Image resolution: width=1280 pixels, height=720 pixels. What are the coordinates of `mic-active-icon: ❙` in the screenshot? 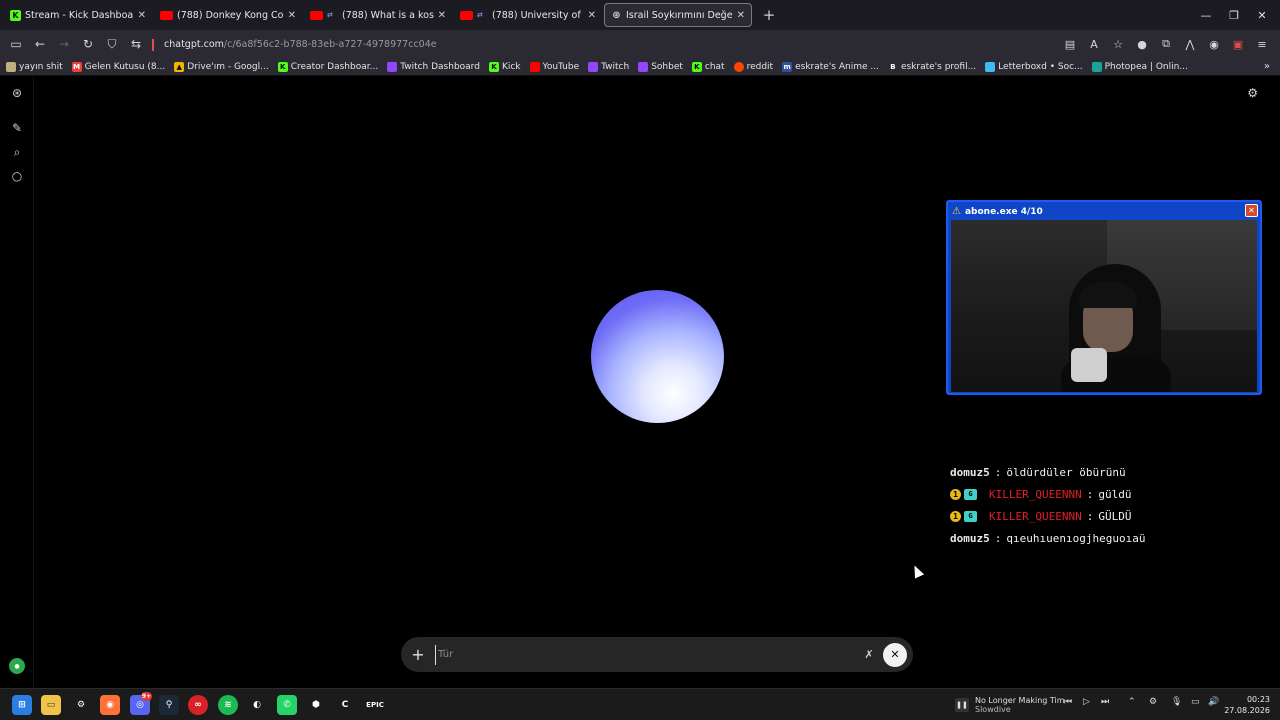 It's located at (153, 44).